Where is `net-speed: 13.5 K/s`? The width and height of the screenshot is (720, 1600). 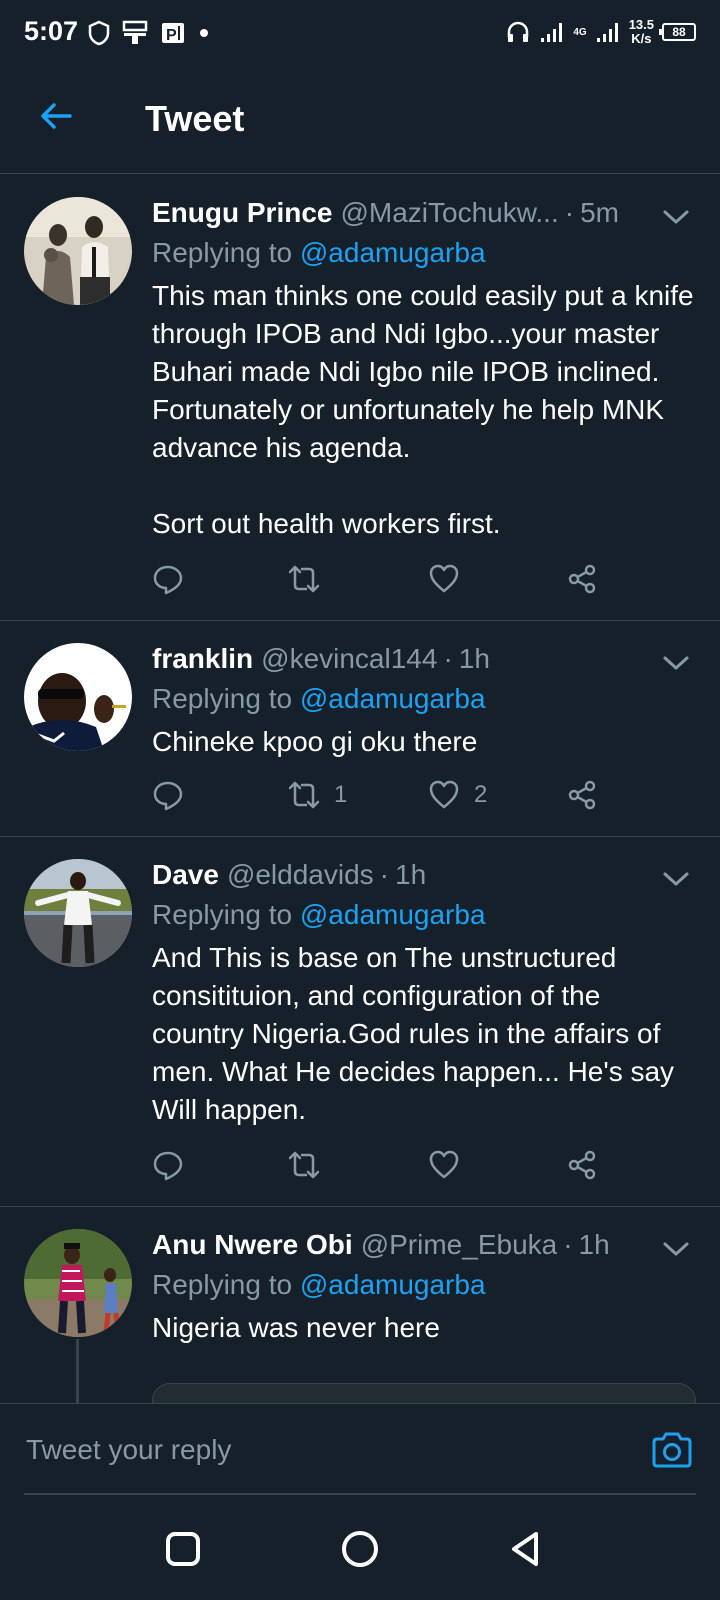
net-speed: 13.5 K/s is located at coordinates (641, 32).